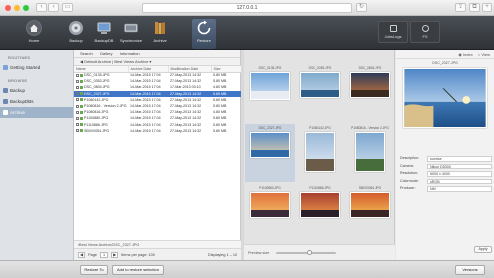 The width and height of the screenshot is (494, 278). Describe the element at coordinates (94, 270) in the screenshot. I see `restore-to-button: Restore To` at that location.